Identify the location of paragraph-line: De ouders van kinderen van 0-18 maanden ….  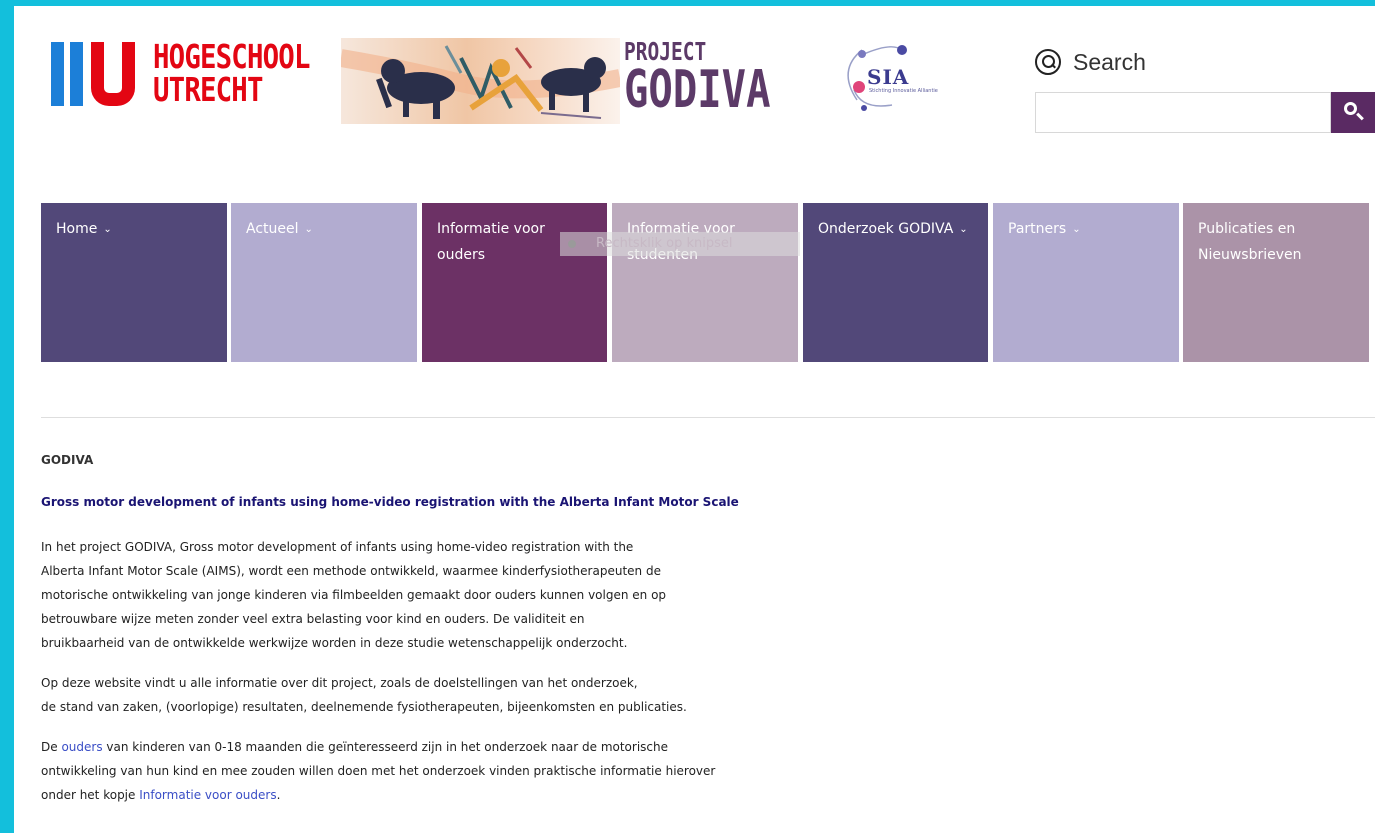
(378, 747).